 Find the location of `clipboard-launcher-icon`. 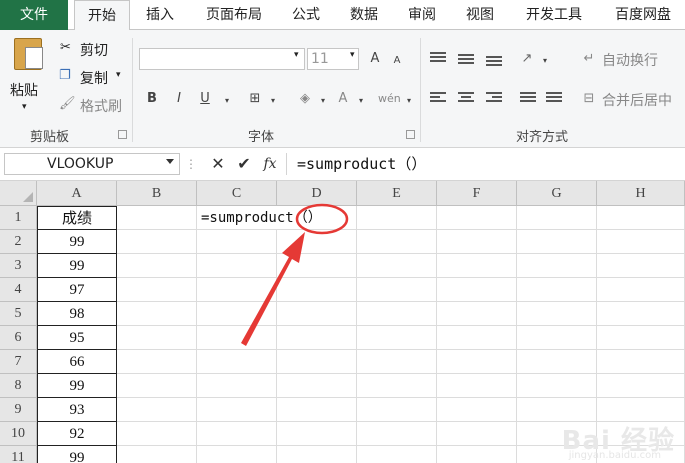

clipboard-launcher-icon is located at coordinates (122, 134).